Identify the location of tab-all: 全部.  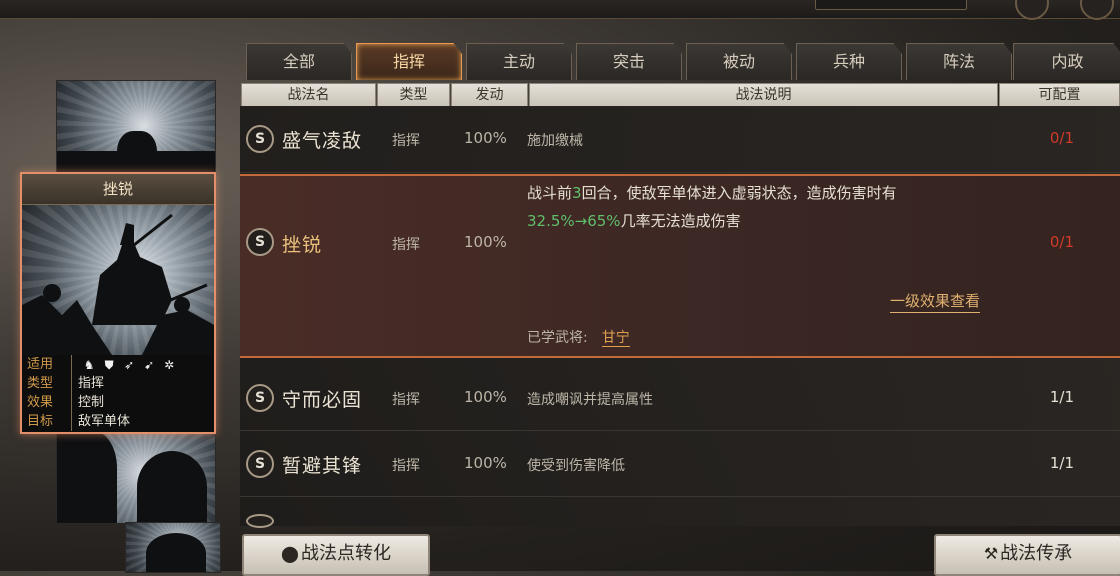
(299, 61).